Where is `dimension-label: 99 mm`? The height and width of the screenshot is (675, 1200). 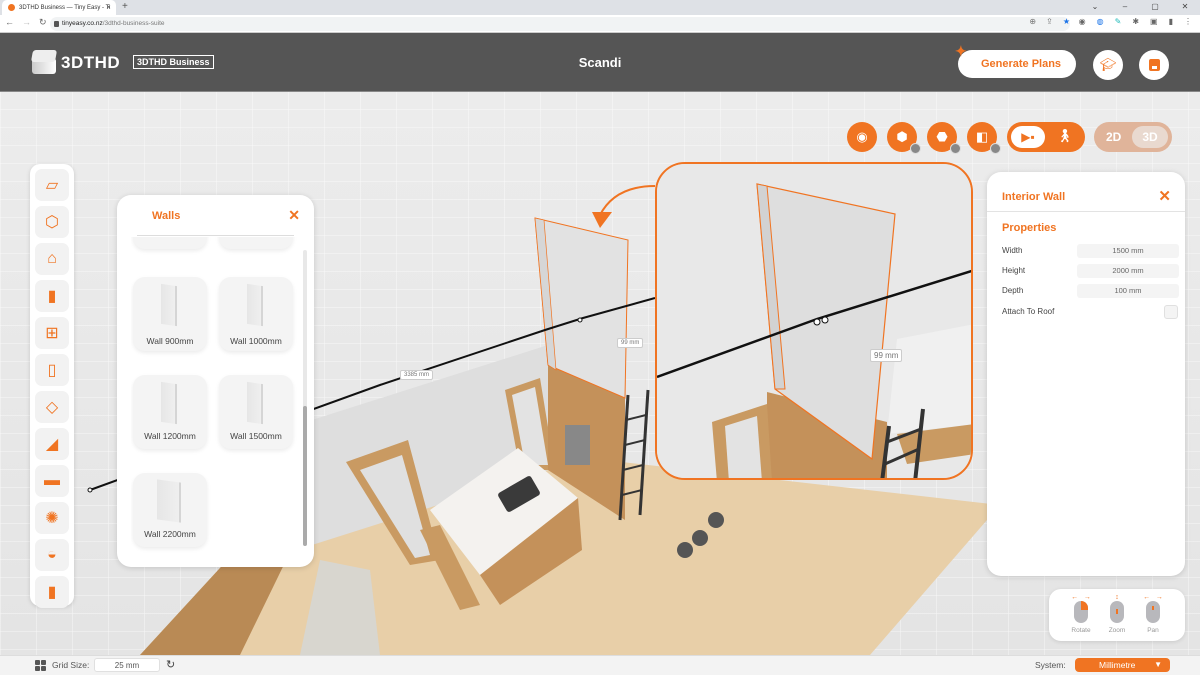
dimension-label: 99 mm is located at coordinates (630, 343).